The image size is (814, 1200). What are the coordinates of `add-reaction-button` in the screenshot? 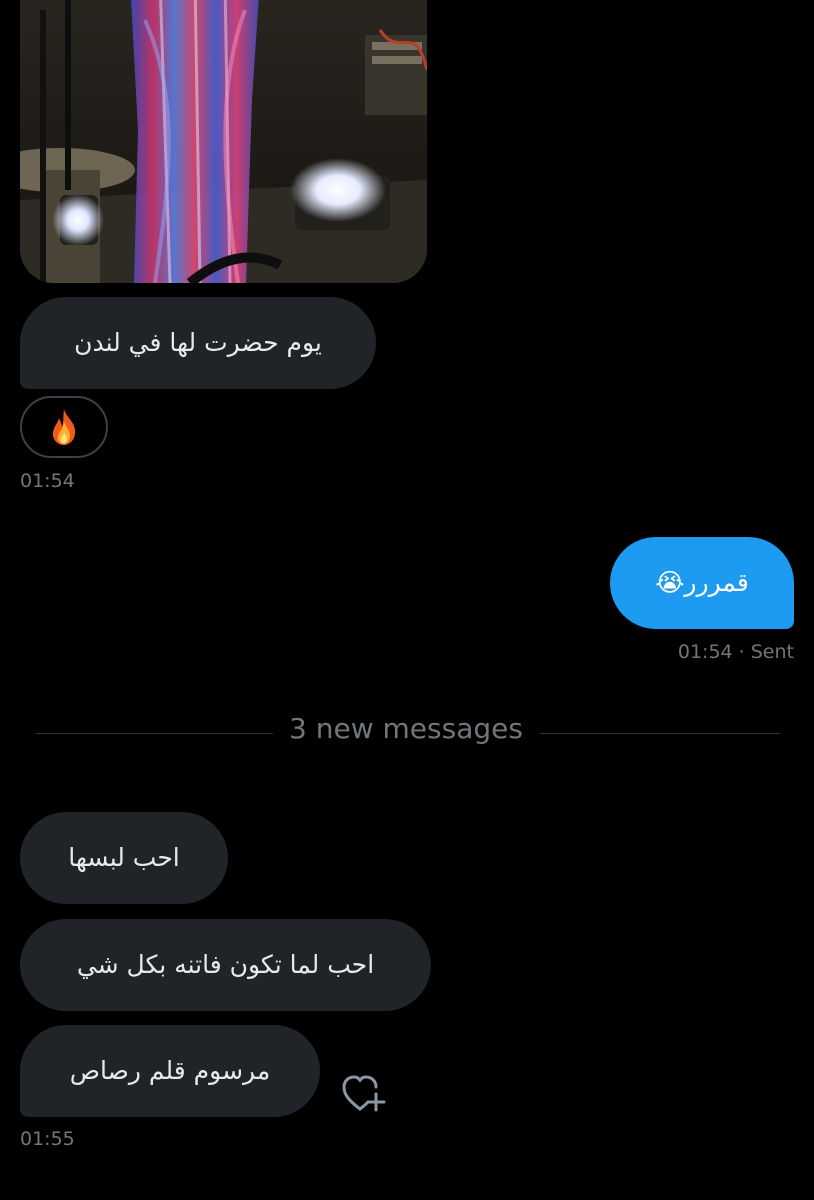 It's located at (365, 1093).